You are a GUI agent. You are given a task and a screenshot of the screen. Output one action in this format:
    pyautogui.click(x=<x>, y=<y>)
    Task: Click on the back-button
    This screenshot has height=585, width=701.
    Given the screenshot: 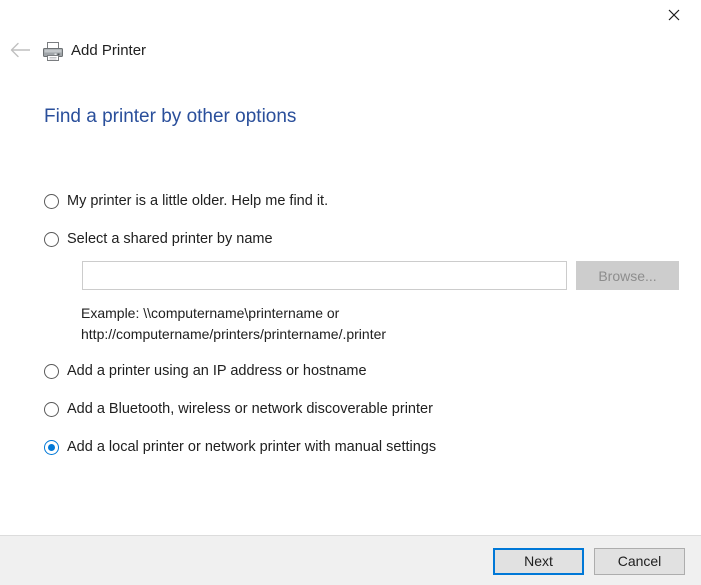 What is the action you would take?
    pyautogui.click(x=20, y=52)
    